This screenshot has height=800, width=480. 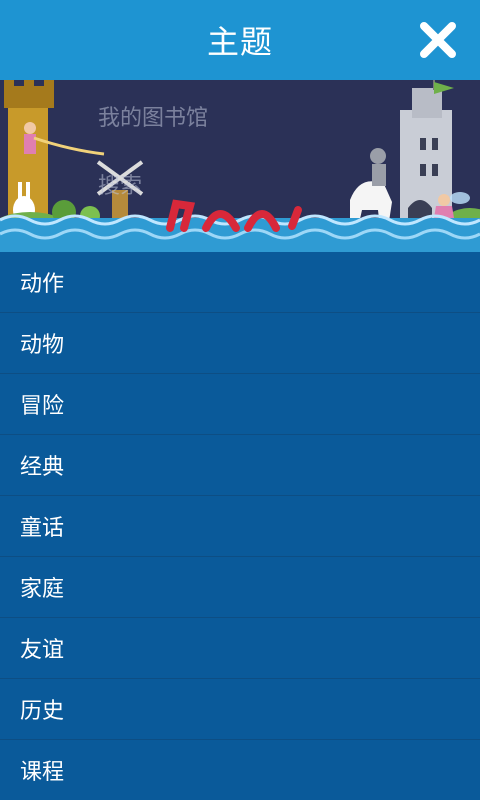 I want to click on menu-item-label: 友谊, so click(x=42, y=650).